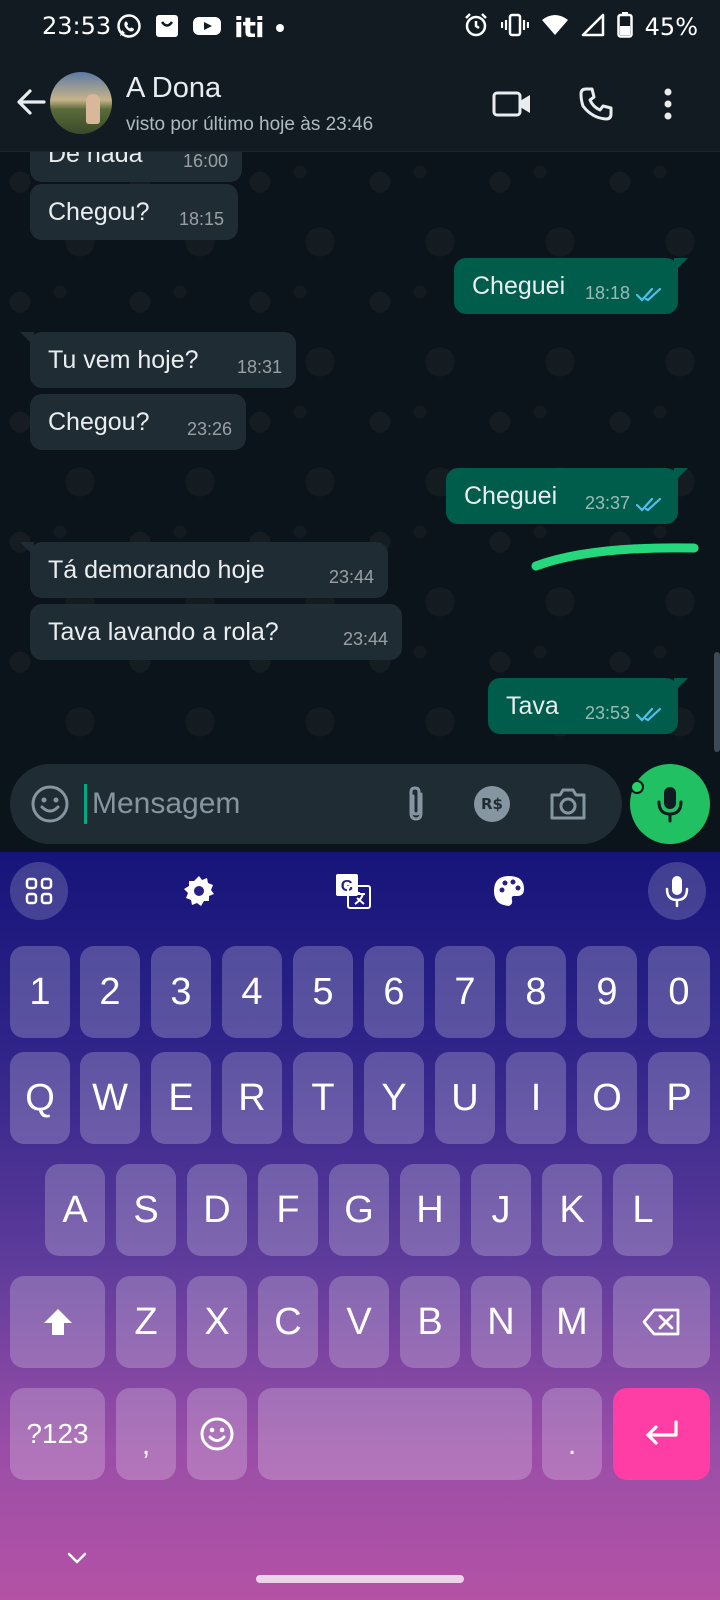  Describe the element at coordinates (252, 1098) in the screenshot. I see `key-r: R` at that location.